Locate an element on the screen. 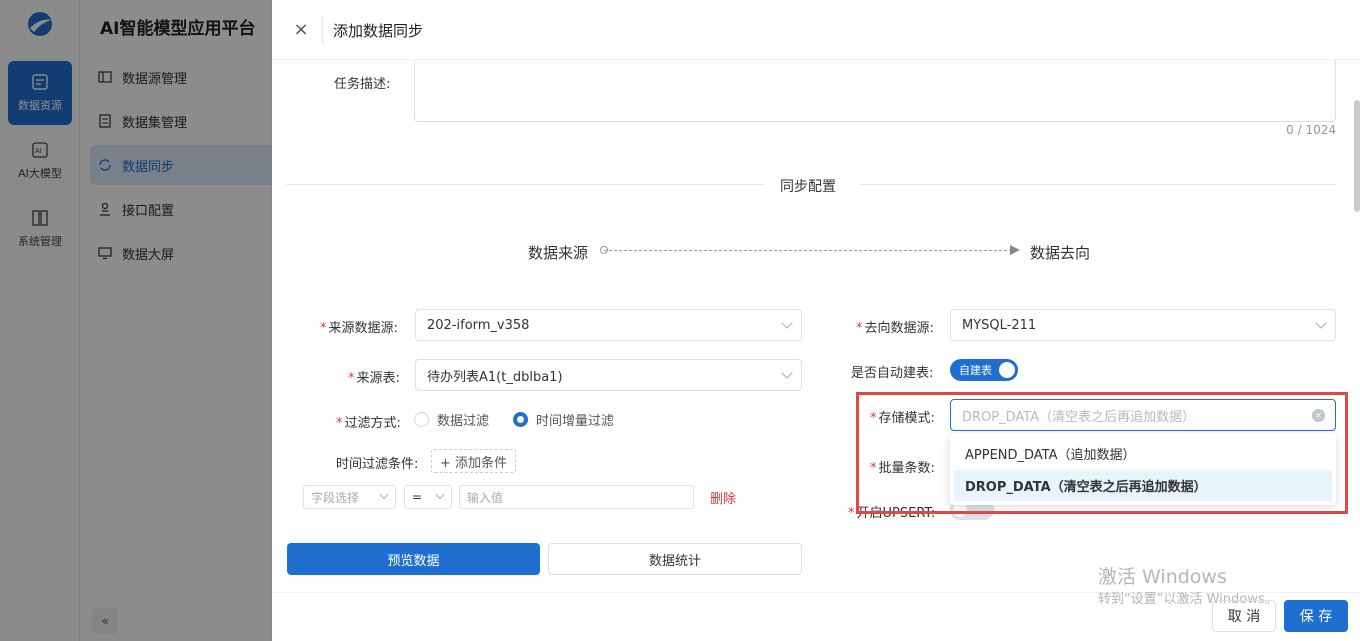 The height and width of the screenshot is (641, 1360). switch-knob is located at coordinates (1007, 370).